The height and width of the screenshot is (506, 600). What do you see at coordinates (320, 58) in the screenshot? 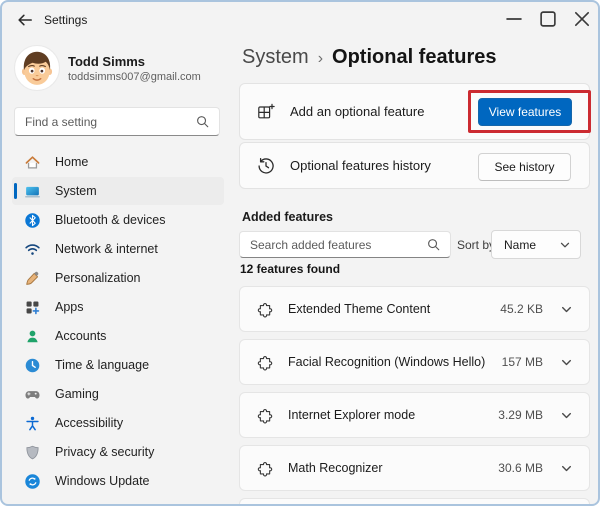
I see `breadcrumb-chevron-icon: ›` at bounding box center [320, 58].